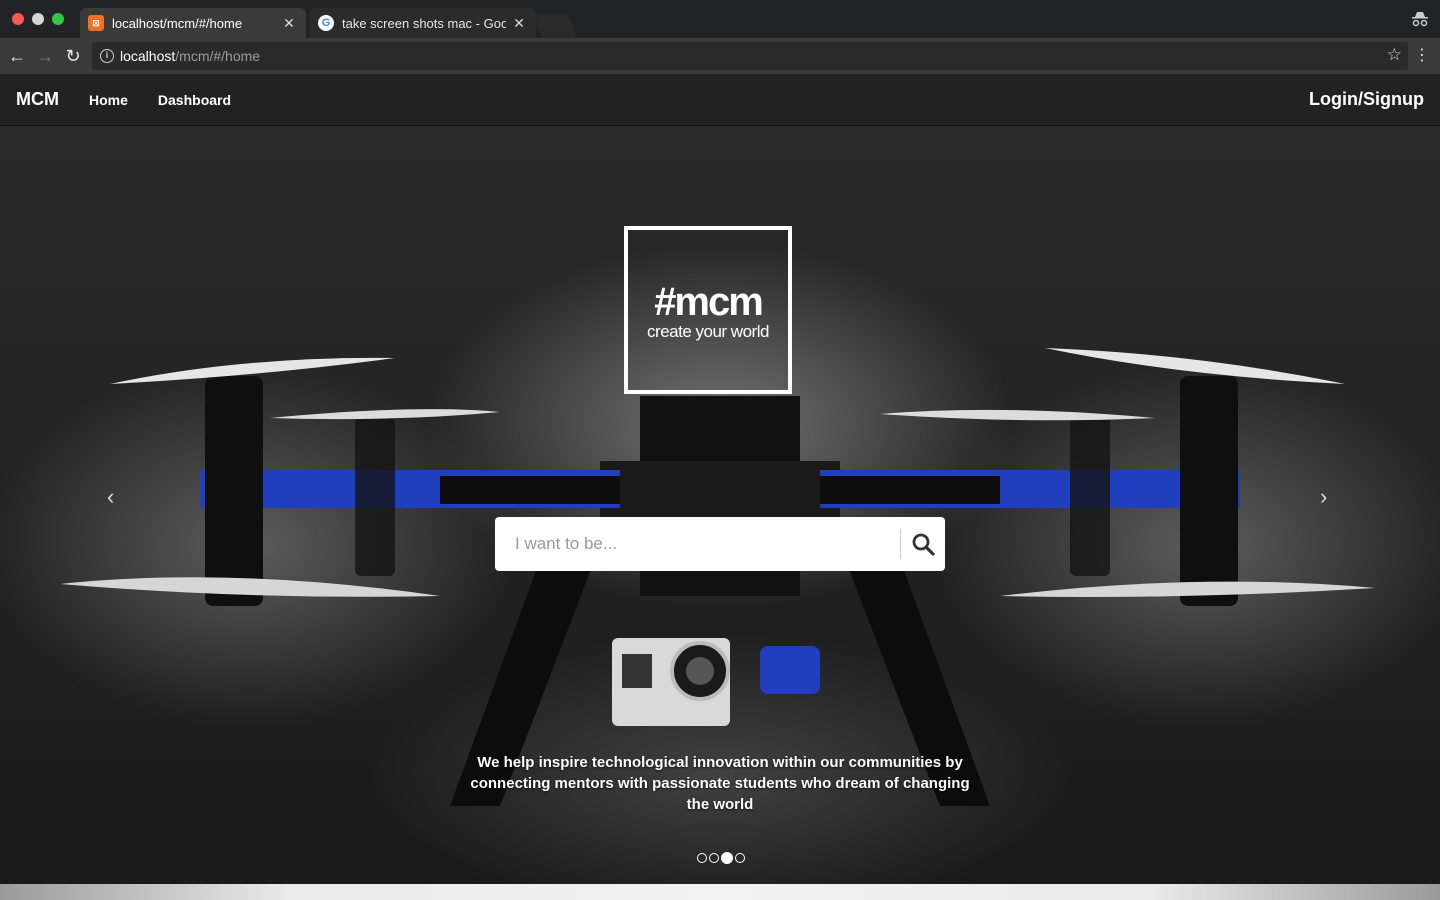 Image resolution: width=1440 pixels, height=900 pixels. I want to click on address-bar: i localhost/mcm/#/home ☆, so click(750, 56).